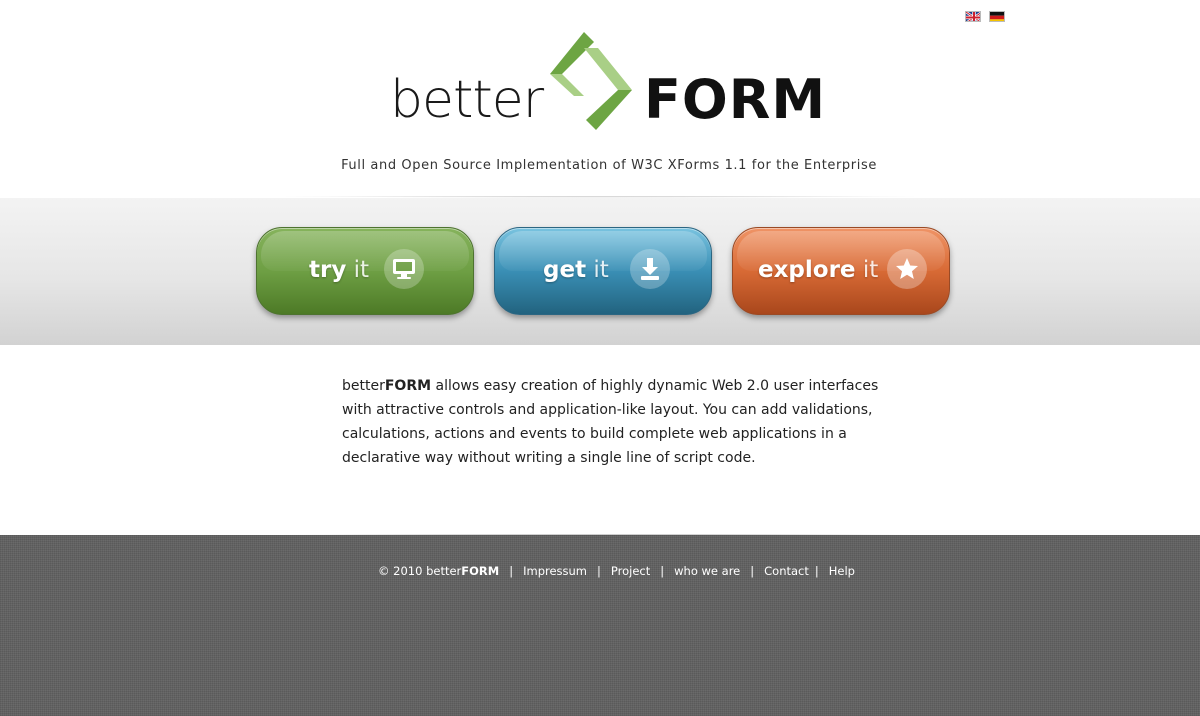 This screenshot has width=1200, height=716. I want to click on band-shadow-divider, so click(600, 200).